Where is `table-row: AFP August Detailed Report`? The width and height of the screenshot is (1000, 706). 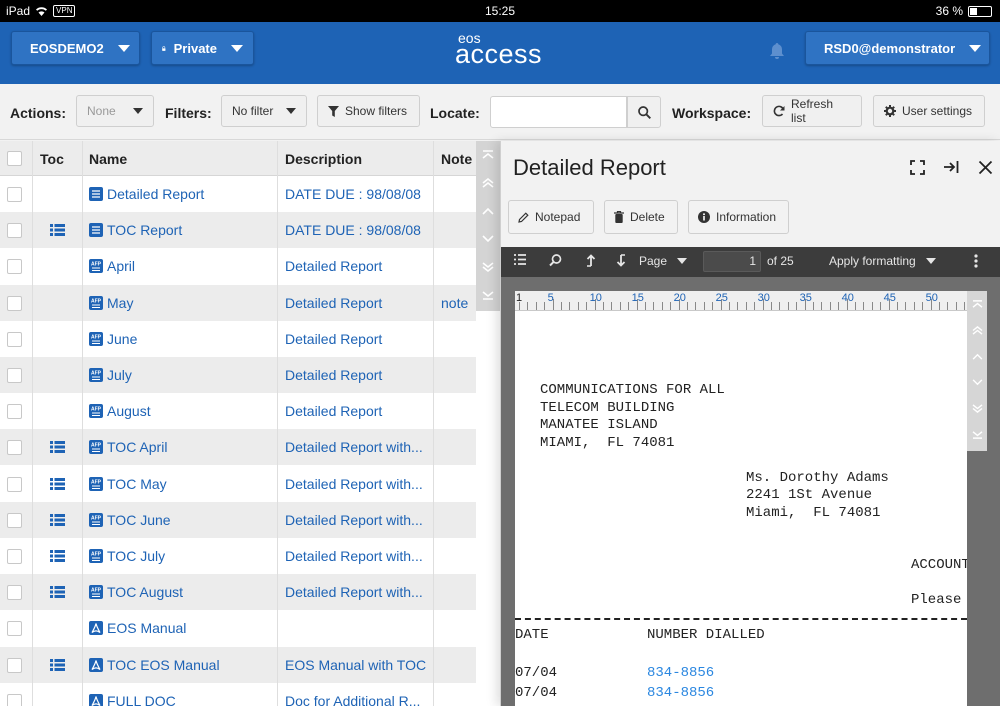
table-row: AFP August Detailed Report is located at coordinates (238, 411).